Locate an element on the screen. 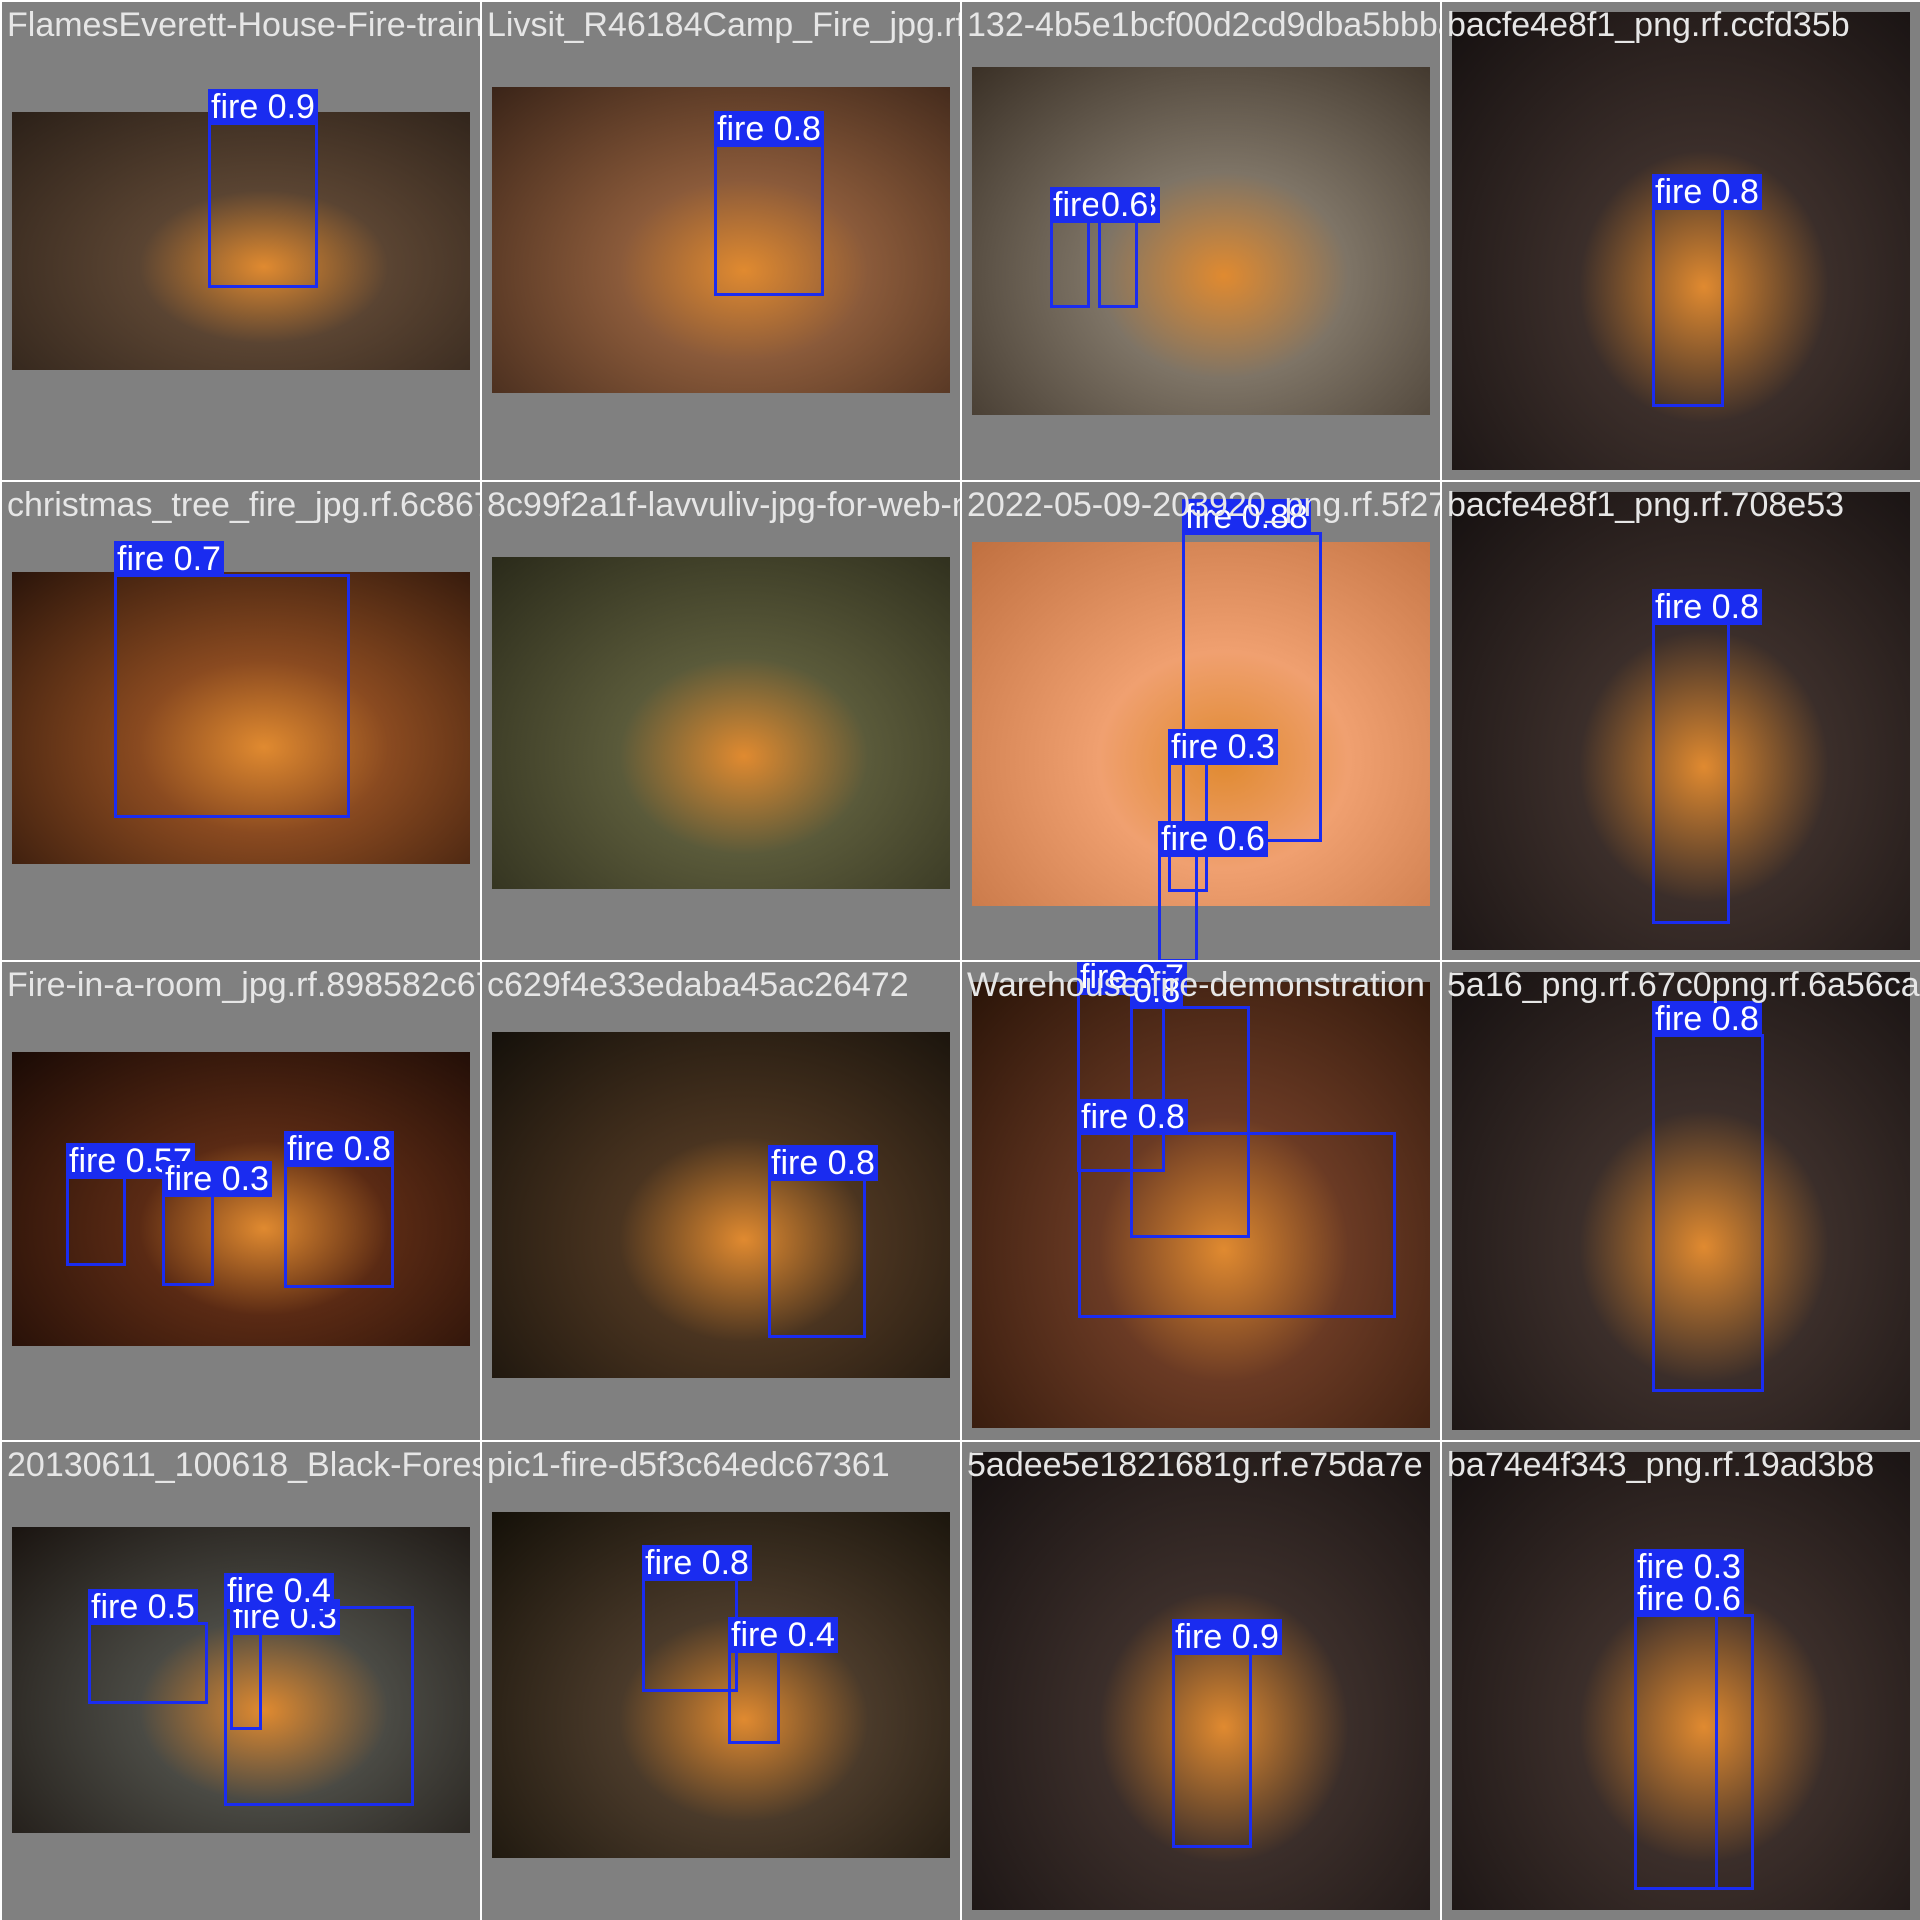 The height and width of the screenshot is (1920, 1920). tile-title: Warehouse-fire-demonstration is located at coordinates (1196, 985).